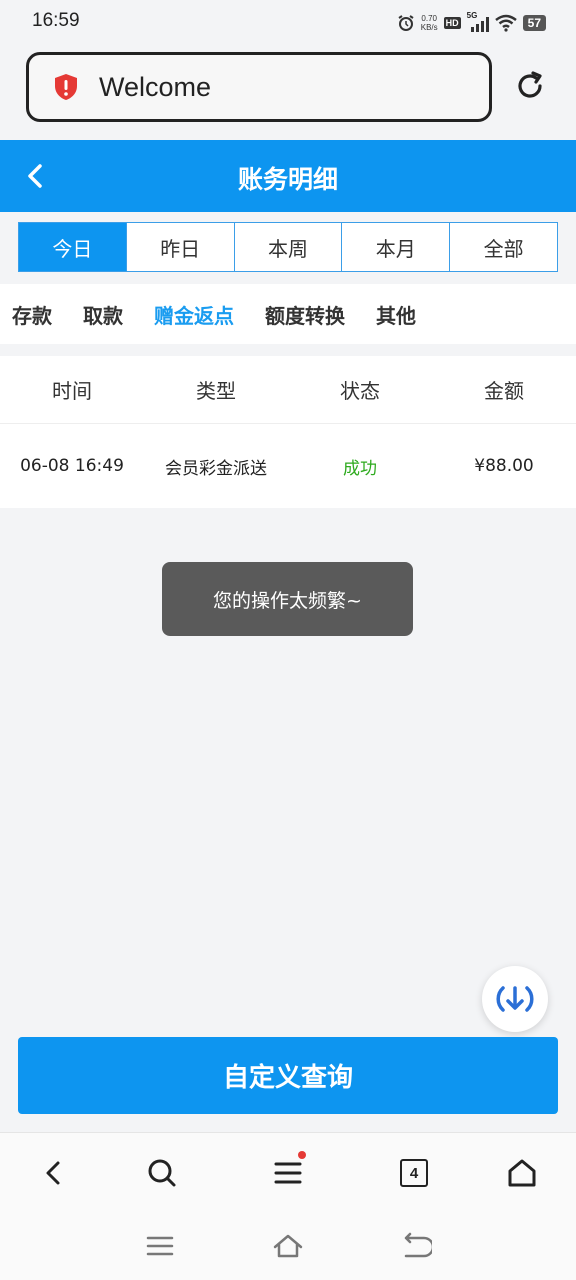  Describe the element at coordinates (216, 468) in the screenshot. I see `cell-type: 会员彩金派送` at that location.